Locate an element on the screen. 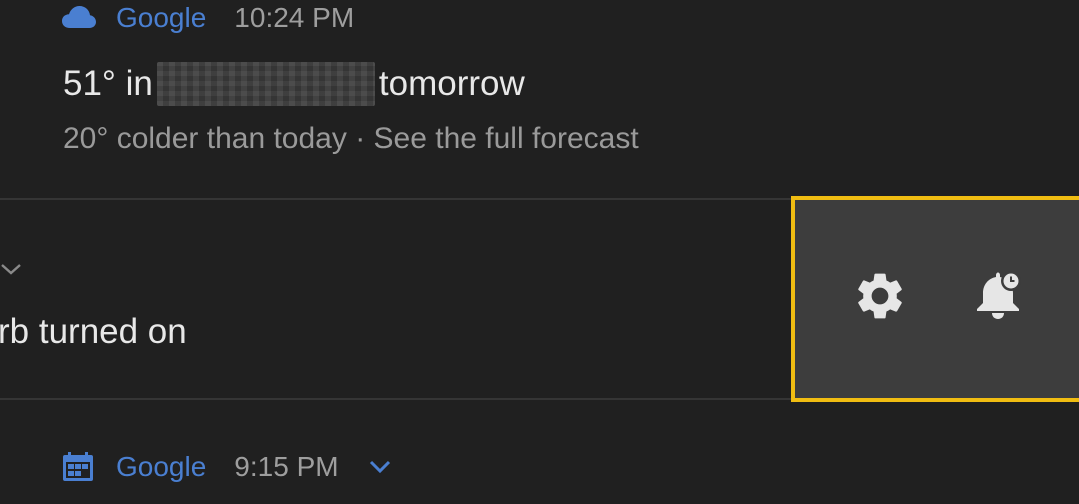  cloud-icon is located at coordinates (80, 18).